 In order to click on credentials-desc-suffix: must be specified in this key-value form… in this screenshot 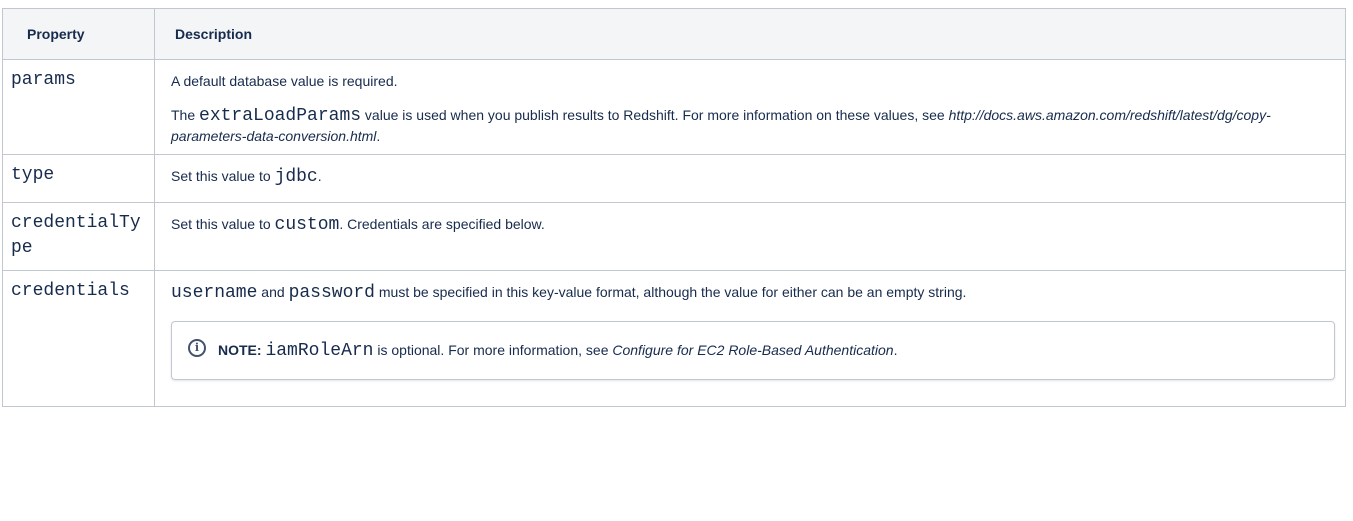, I will do `click(670, 292)`.